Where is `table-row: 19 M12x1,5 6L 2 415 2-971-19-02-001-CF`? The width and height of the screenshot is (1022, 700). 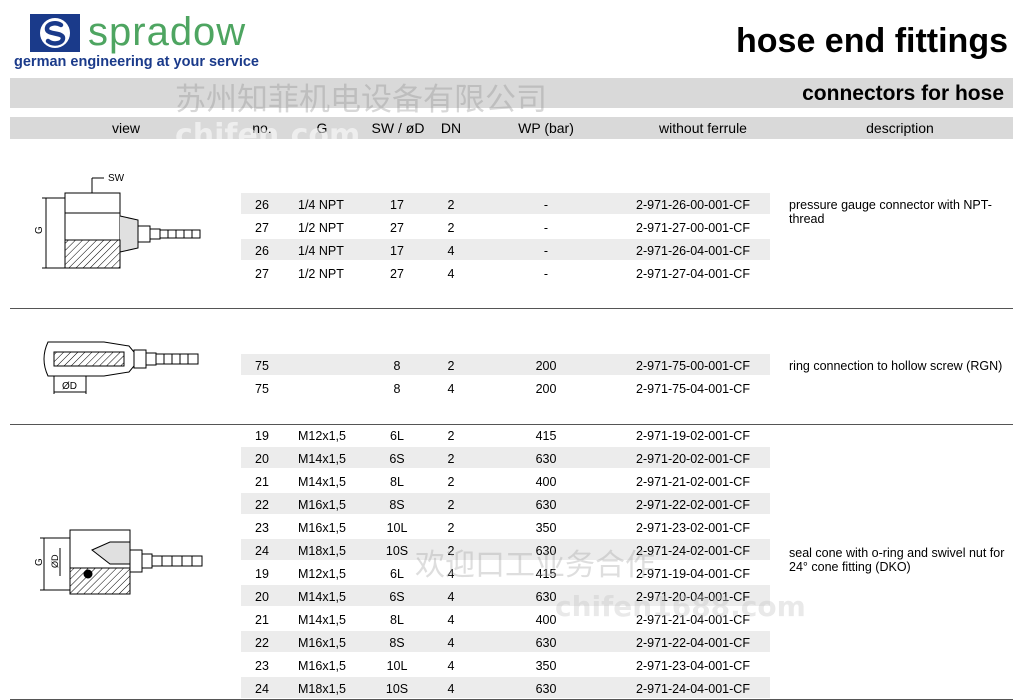
table-row: 19 M12x1,5 6L 2 415 2-971-19-02-001-CF is located at coordinates (511, 435).